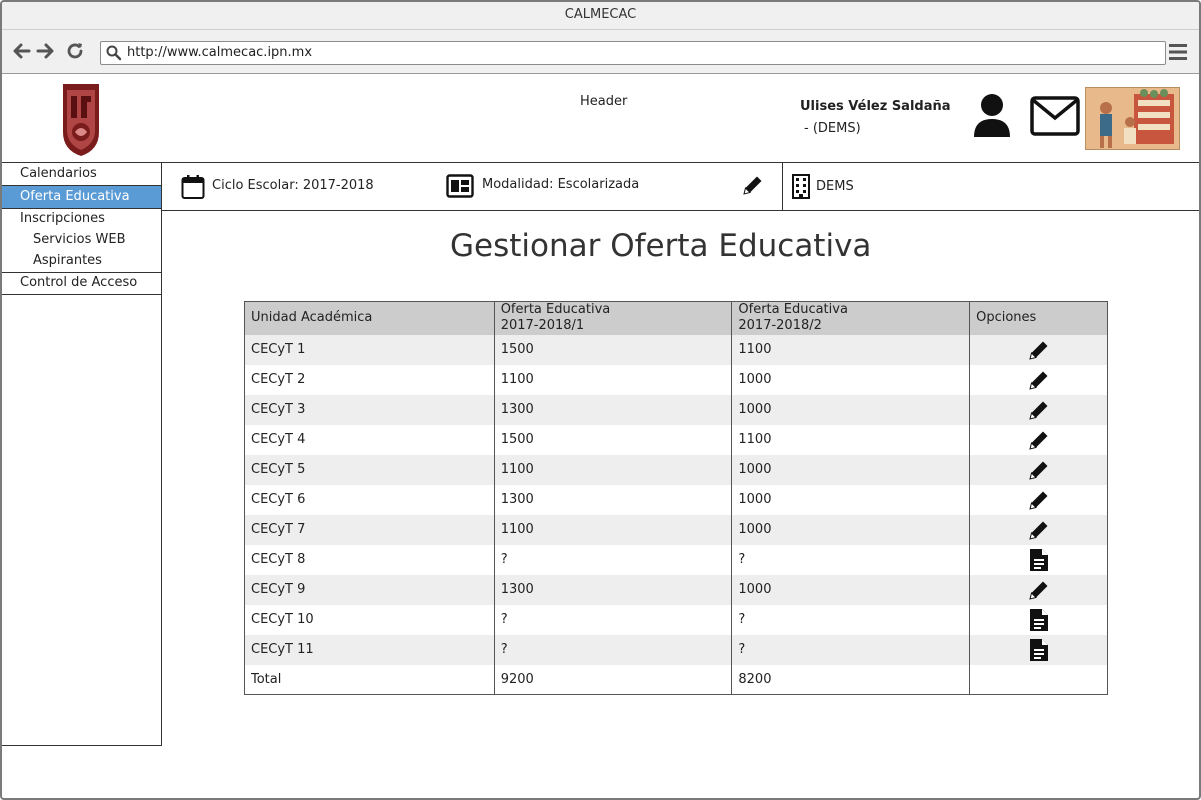  Describe the element at coordinates (369, 499) in the screenshot. I see `cell-unidad: CECyT 6` at that location.